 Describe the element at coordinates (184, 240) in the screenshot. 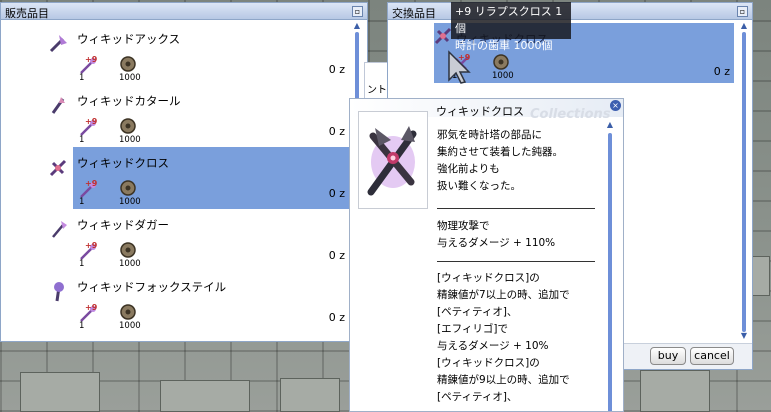

I see `shop-item-row: ウィキッドダガー +9 1 1000 0 z` at that location.